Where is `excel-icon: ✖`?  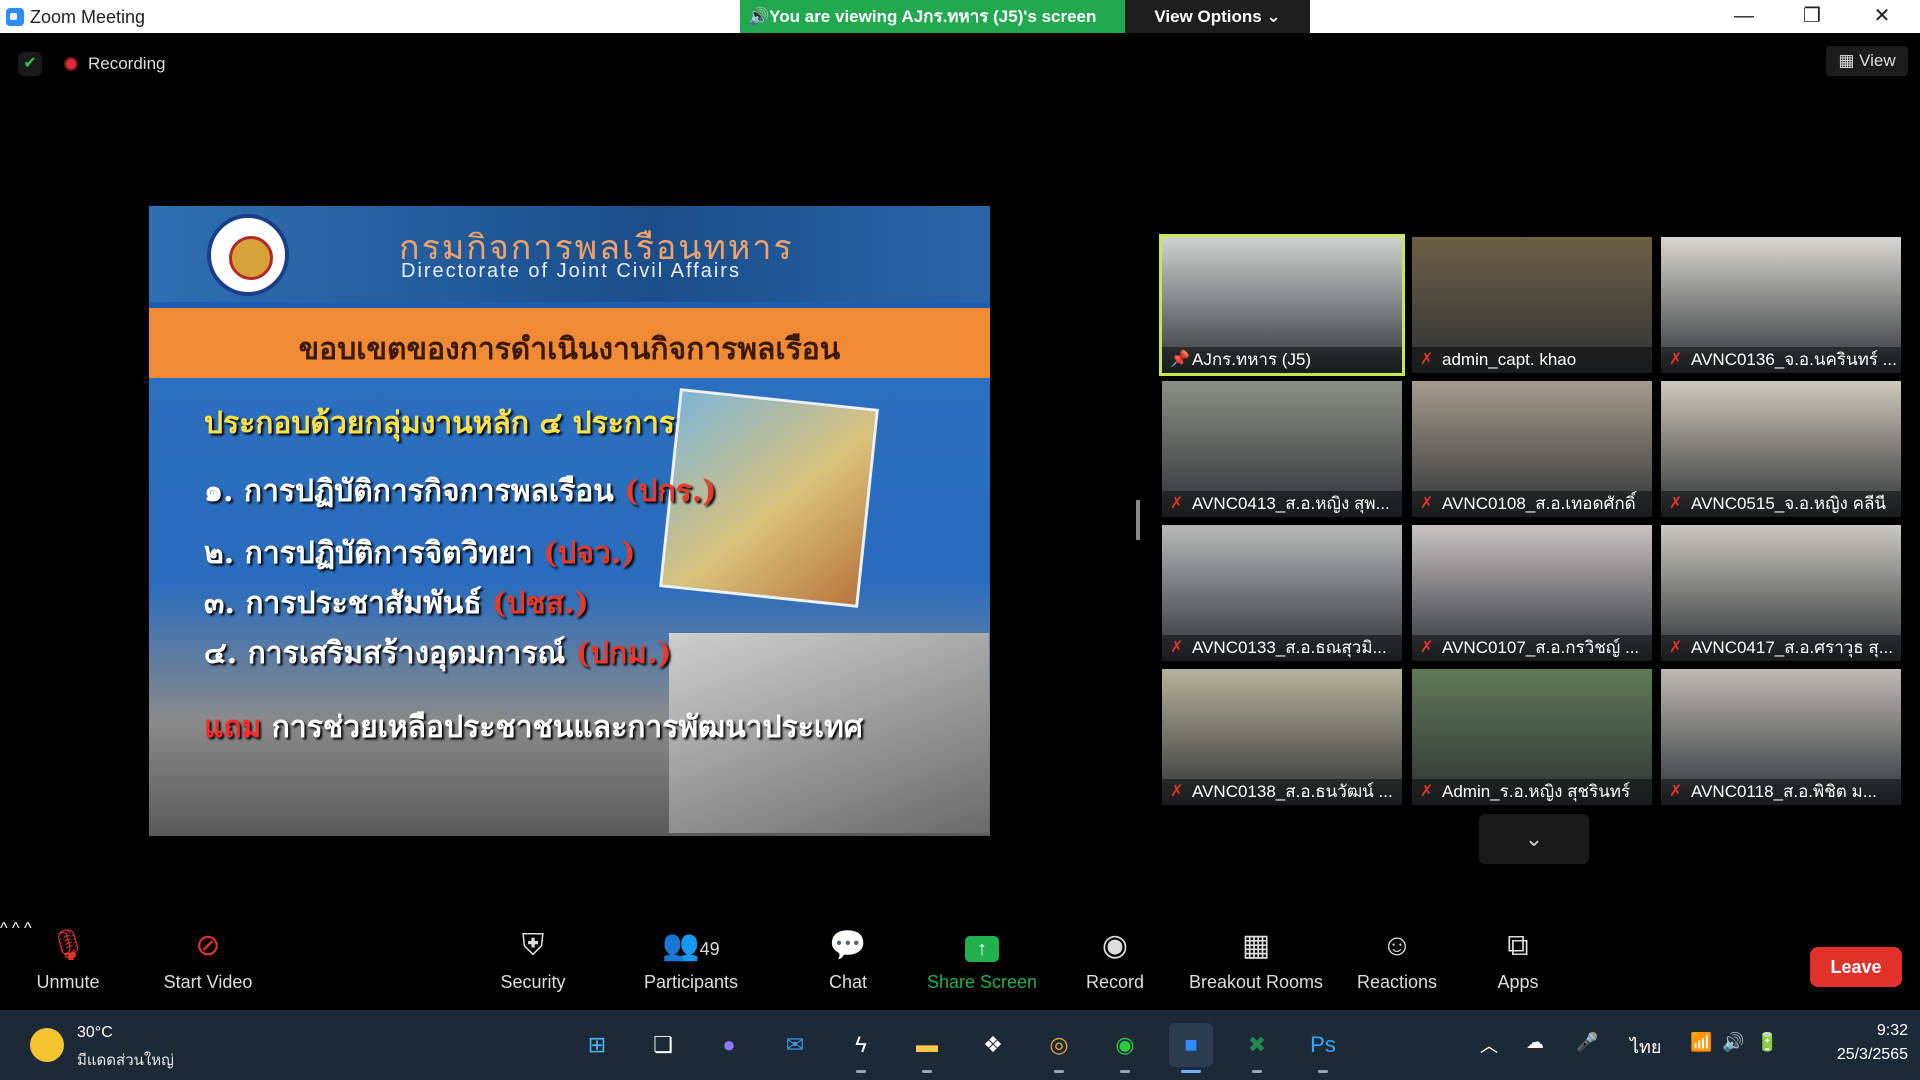
excel-icon: ✖ is located at coordinates (1257, 1048).